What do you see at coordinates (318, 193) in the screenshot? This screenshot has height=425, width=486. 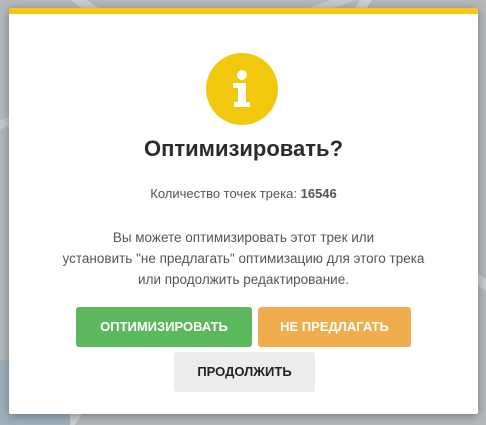 I see `track-points-value: 16546` at bounding box center [318, 193].